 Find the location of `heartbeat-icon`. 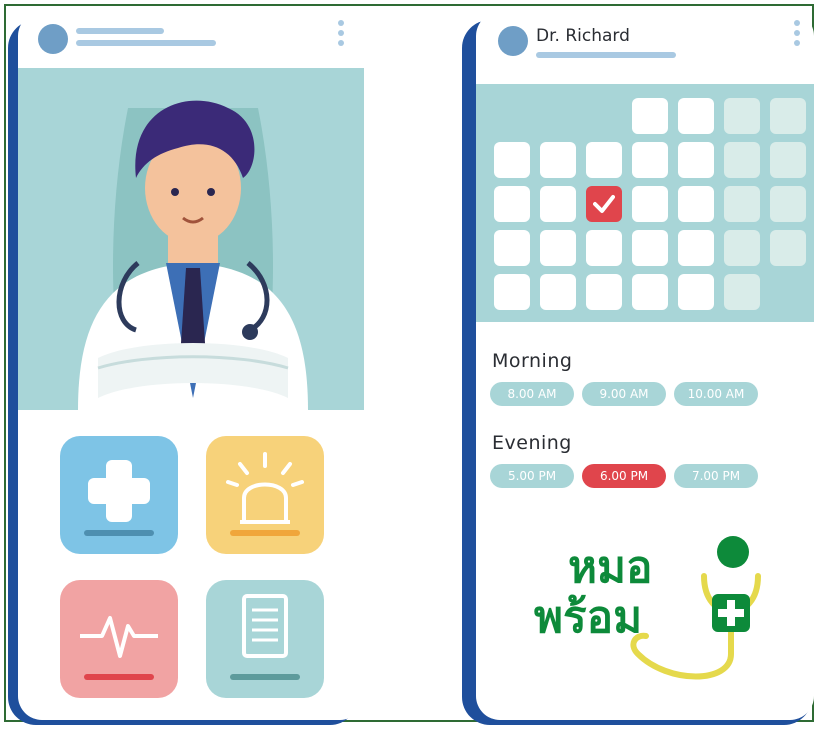

heartbeat-icon is located at coordinates (119, 637).